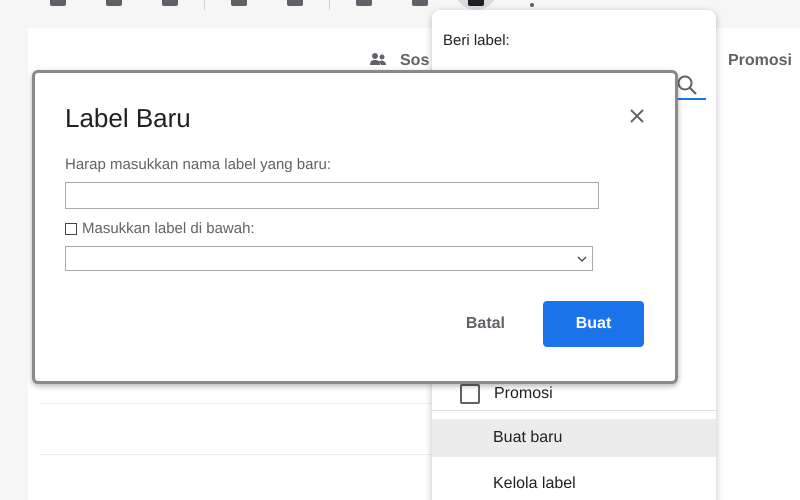 This screenshot has width=800, height=500. I want to click on create-button: Buat, so click(593, 324).